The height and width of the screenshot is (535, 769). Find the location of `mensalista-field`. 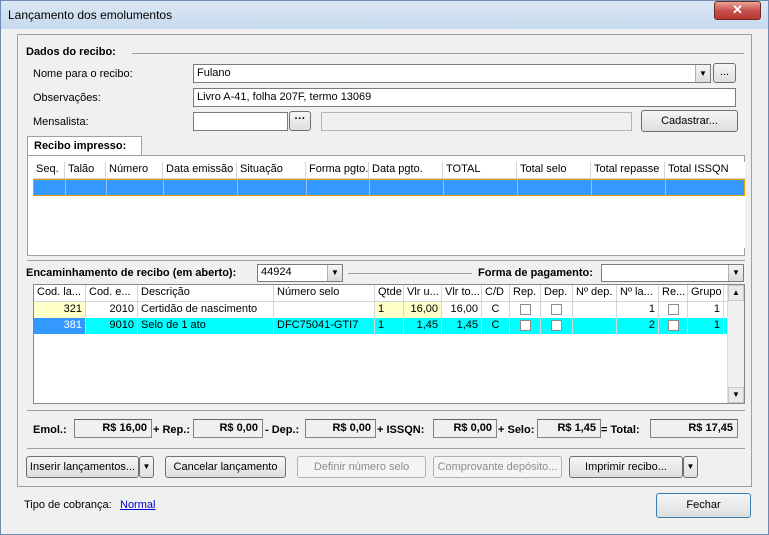

mensalista-field is located at coordinates (240, 121).